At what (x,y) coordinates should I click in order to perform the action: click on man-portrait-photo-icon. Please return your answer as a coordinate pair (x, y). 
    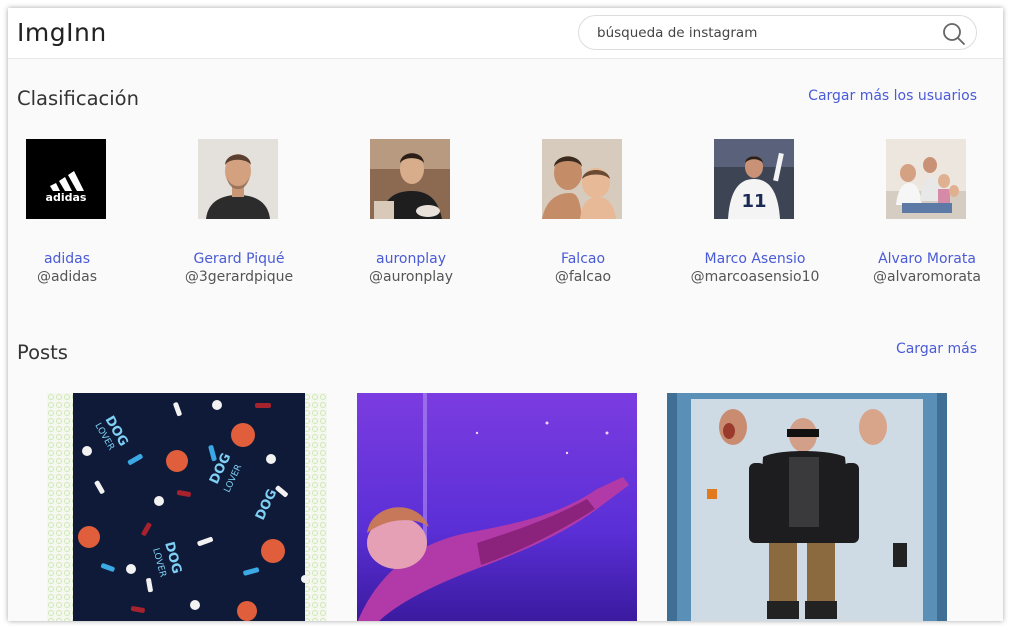
    Looking at the image, I should click on (238, 179).